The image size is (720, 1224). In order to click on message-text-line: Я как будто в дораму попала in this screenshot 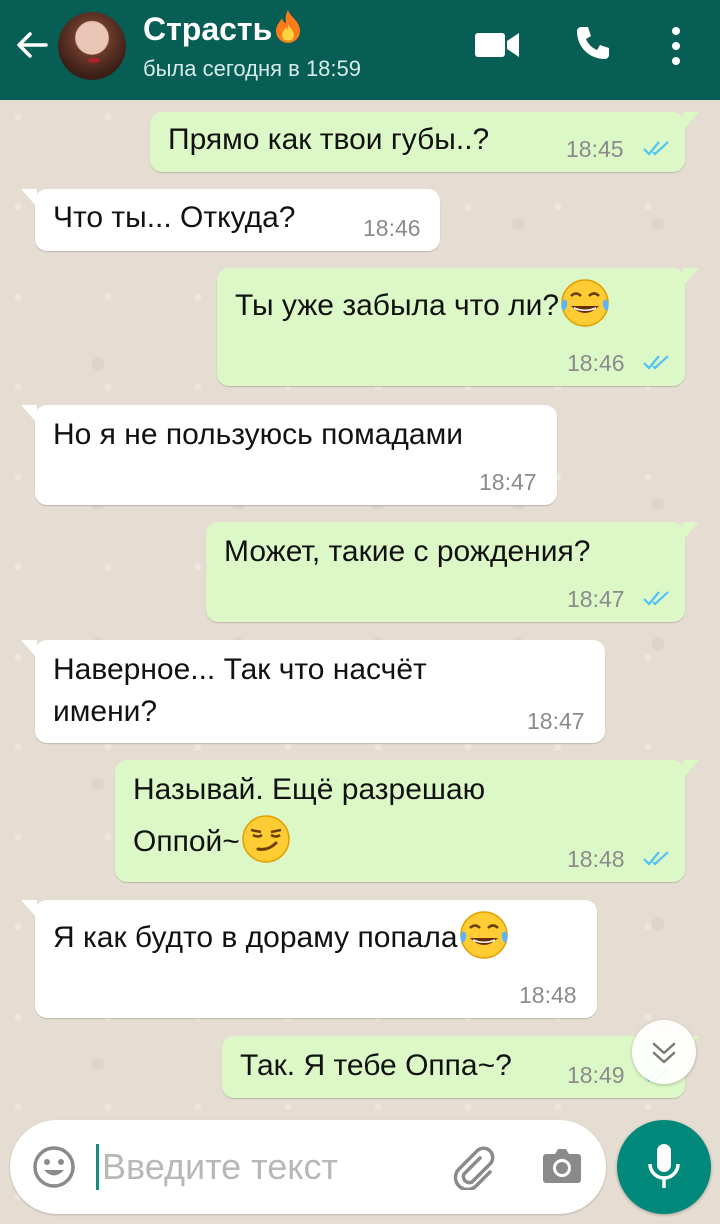, I will do `click(255, 937)`.